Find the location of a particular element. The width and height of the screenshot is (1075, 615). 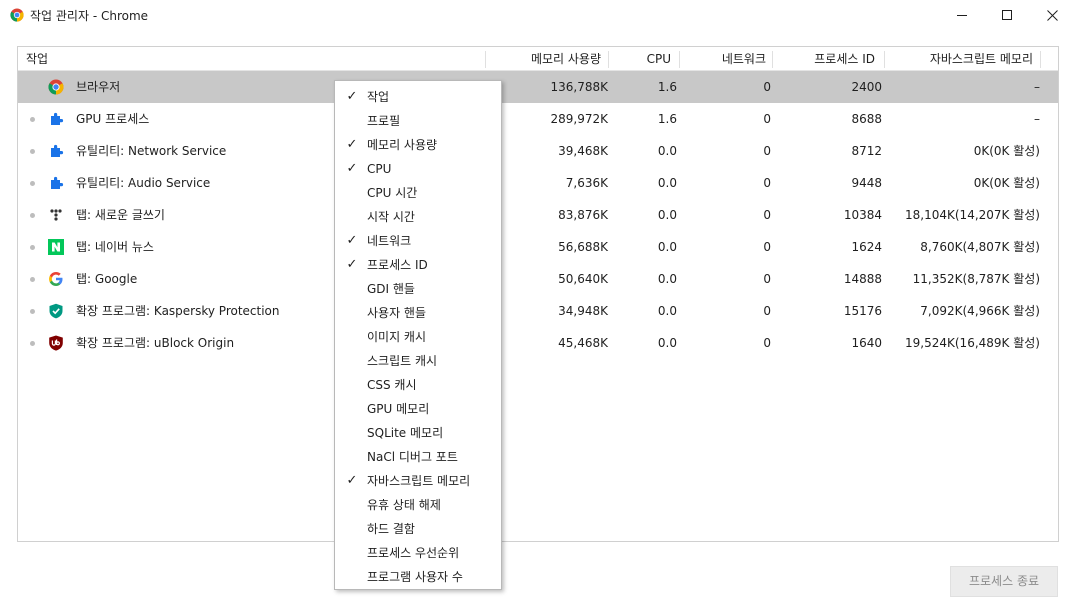

maximize-button is located at coordinates (1007, 15).